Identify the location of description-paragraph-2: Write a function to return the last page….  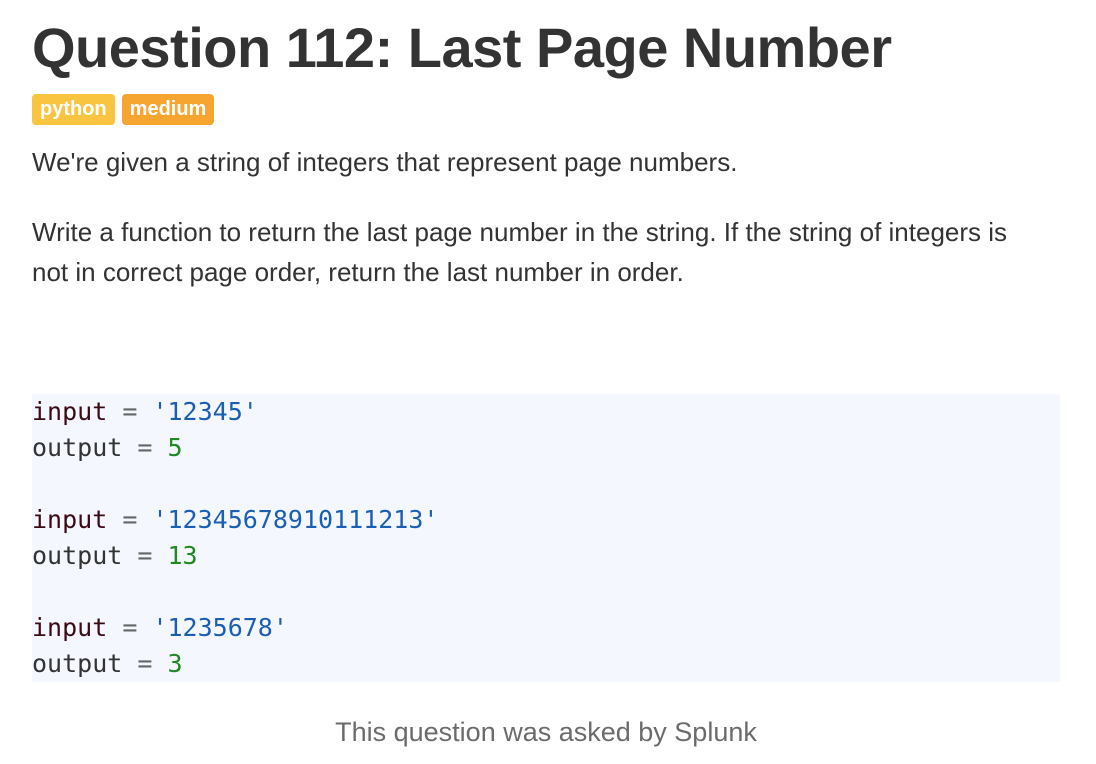
(520, 252).